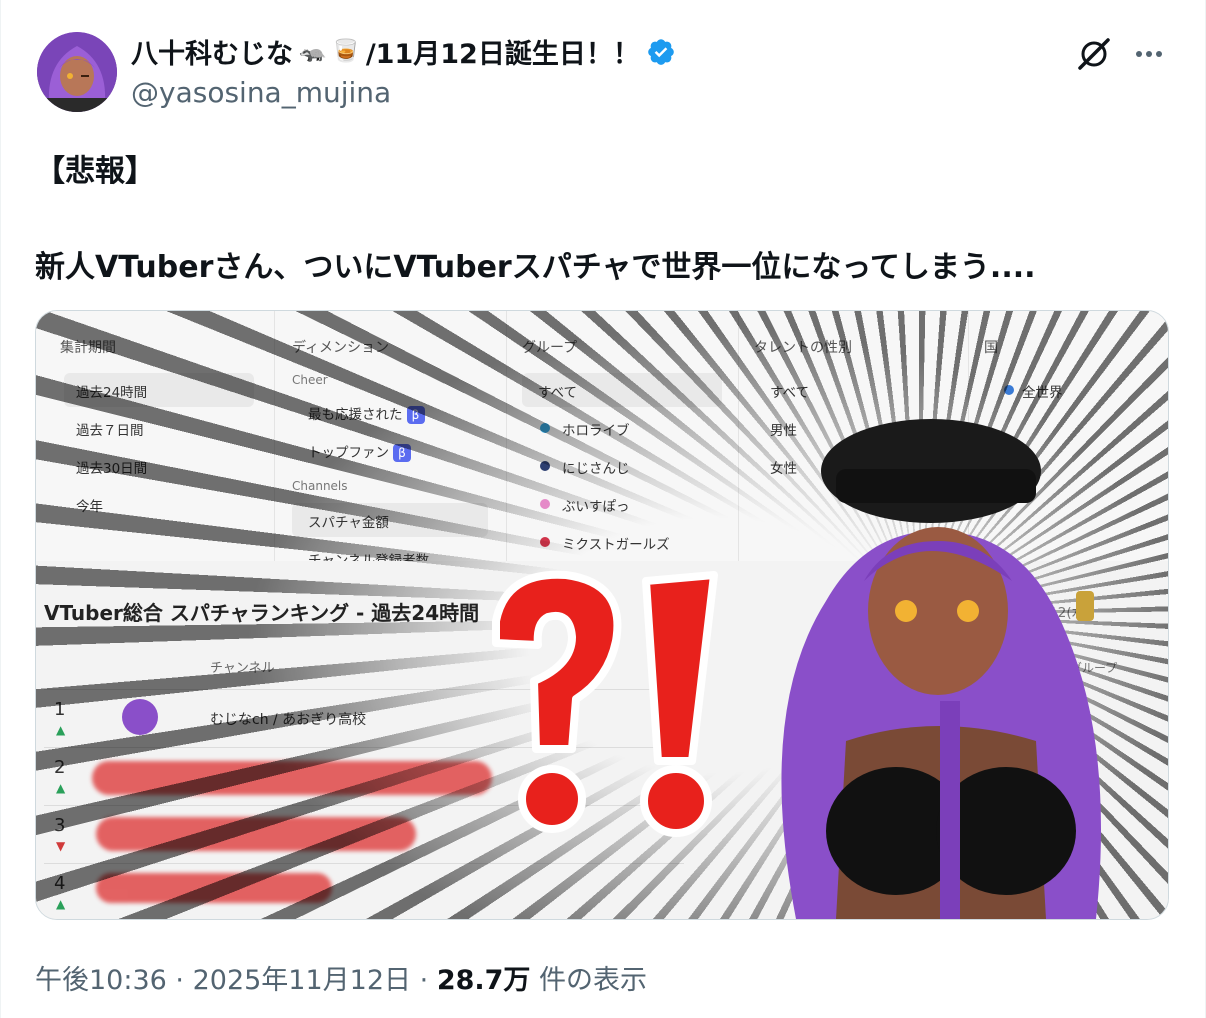 Image resolution: width=1206 pixels, height=1018 pixels. What do you see at coordinates (503, 51) in the screenshot?
I see `author-name-suffix: /11月12日誕生日！！` at bounding box center [503, 51].